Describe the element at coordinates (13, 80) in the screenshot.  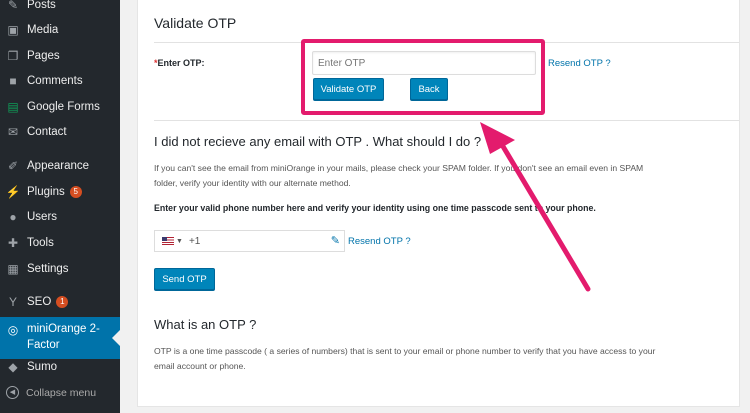
I see `comment-icon: ■` at that location.